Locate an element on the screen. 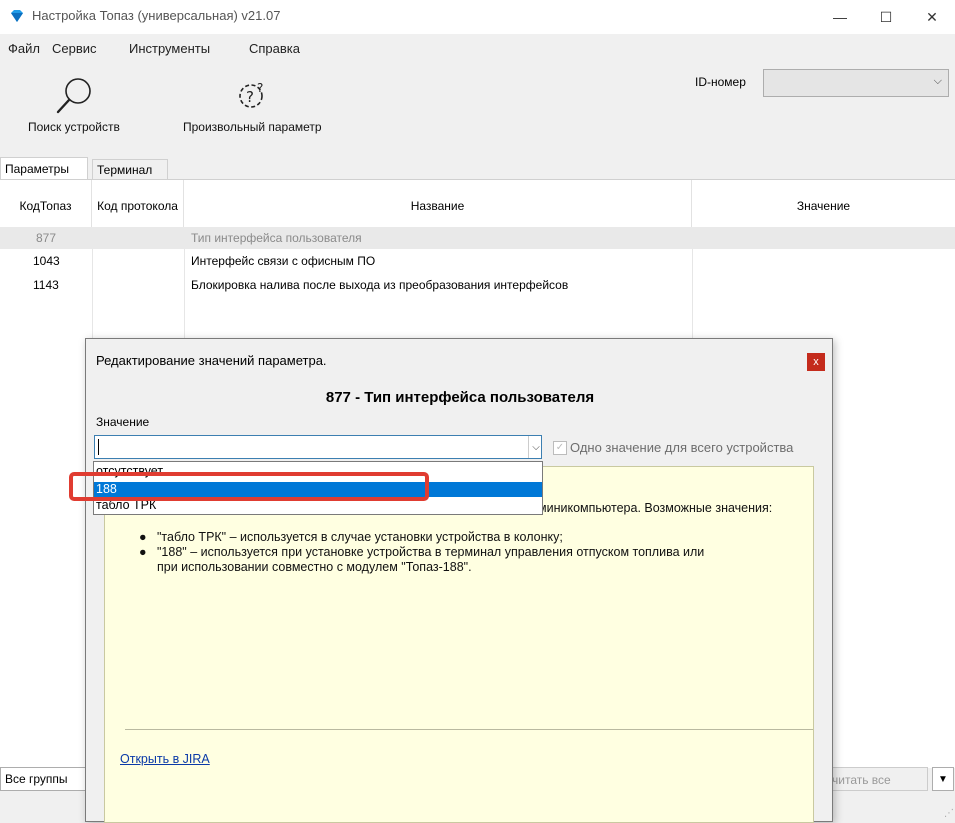  app-diamond-icon is located at coordinates (17, 16).